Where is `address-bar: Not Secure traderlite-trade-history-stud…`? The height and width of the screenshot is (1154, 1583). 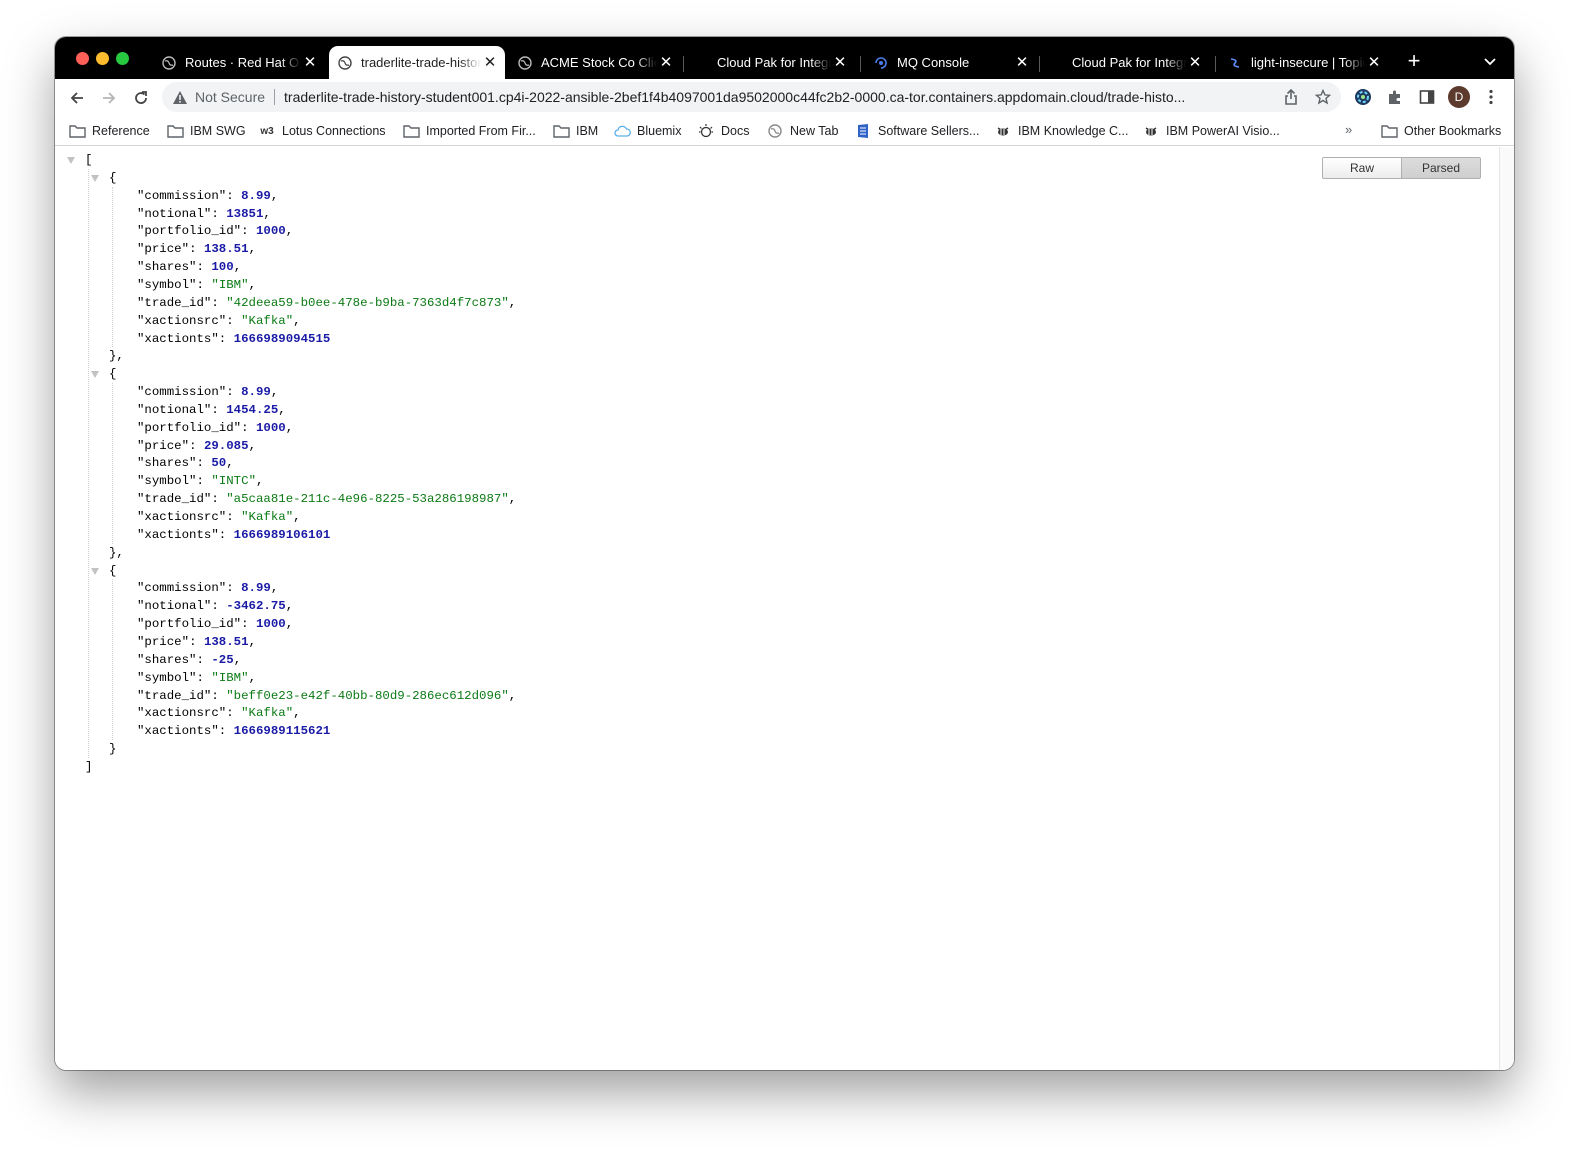 address-bar: Not Secure traderlite-trade-history-stud… is located at coordinates (751, 97).